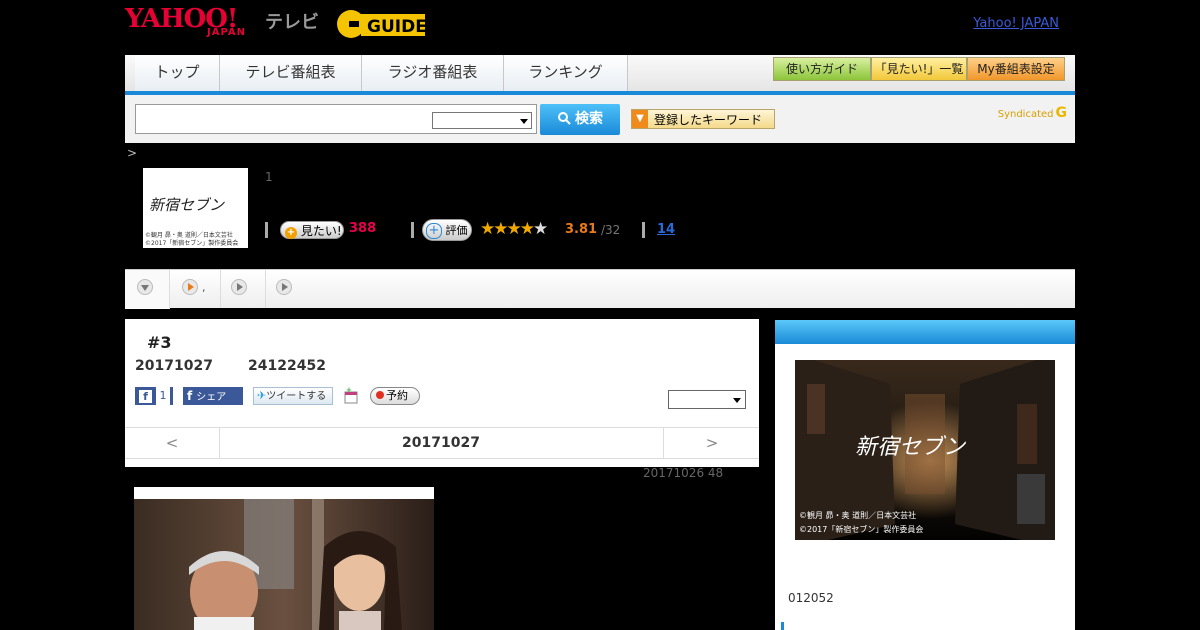 The height and width of the screenshot is (630, 1200). What do you see at coordinates (1016, 23) in the screenshot?
I see `yahoo-japan-link: Yahoo! JAPAN` at bounding box center [1016, 23].